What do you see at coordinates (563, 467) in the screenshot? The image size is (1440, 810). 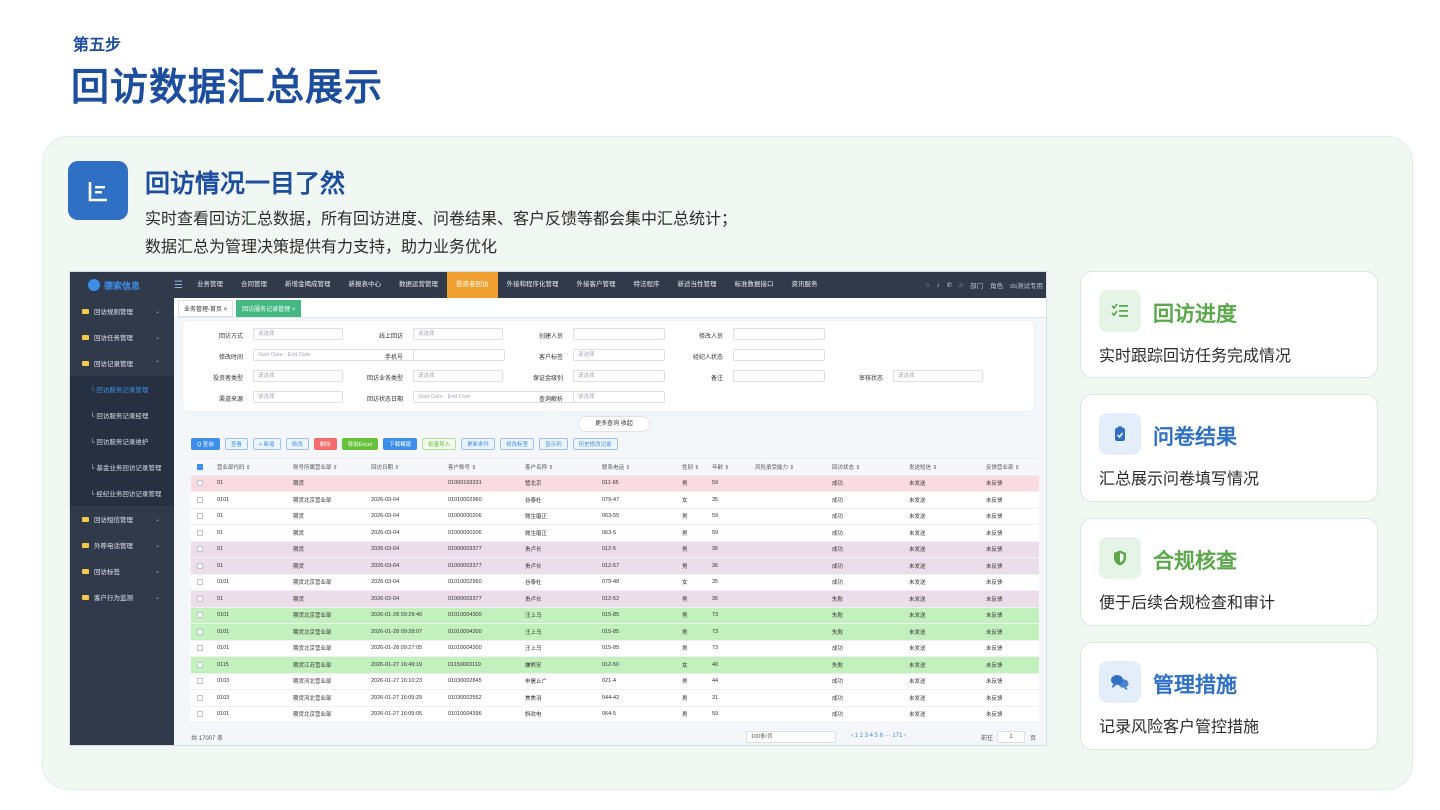 I see `column-header: 客户名称 ⇕` at bounding box center [563, 467].